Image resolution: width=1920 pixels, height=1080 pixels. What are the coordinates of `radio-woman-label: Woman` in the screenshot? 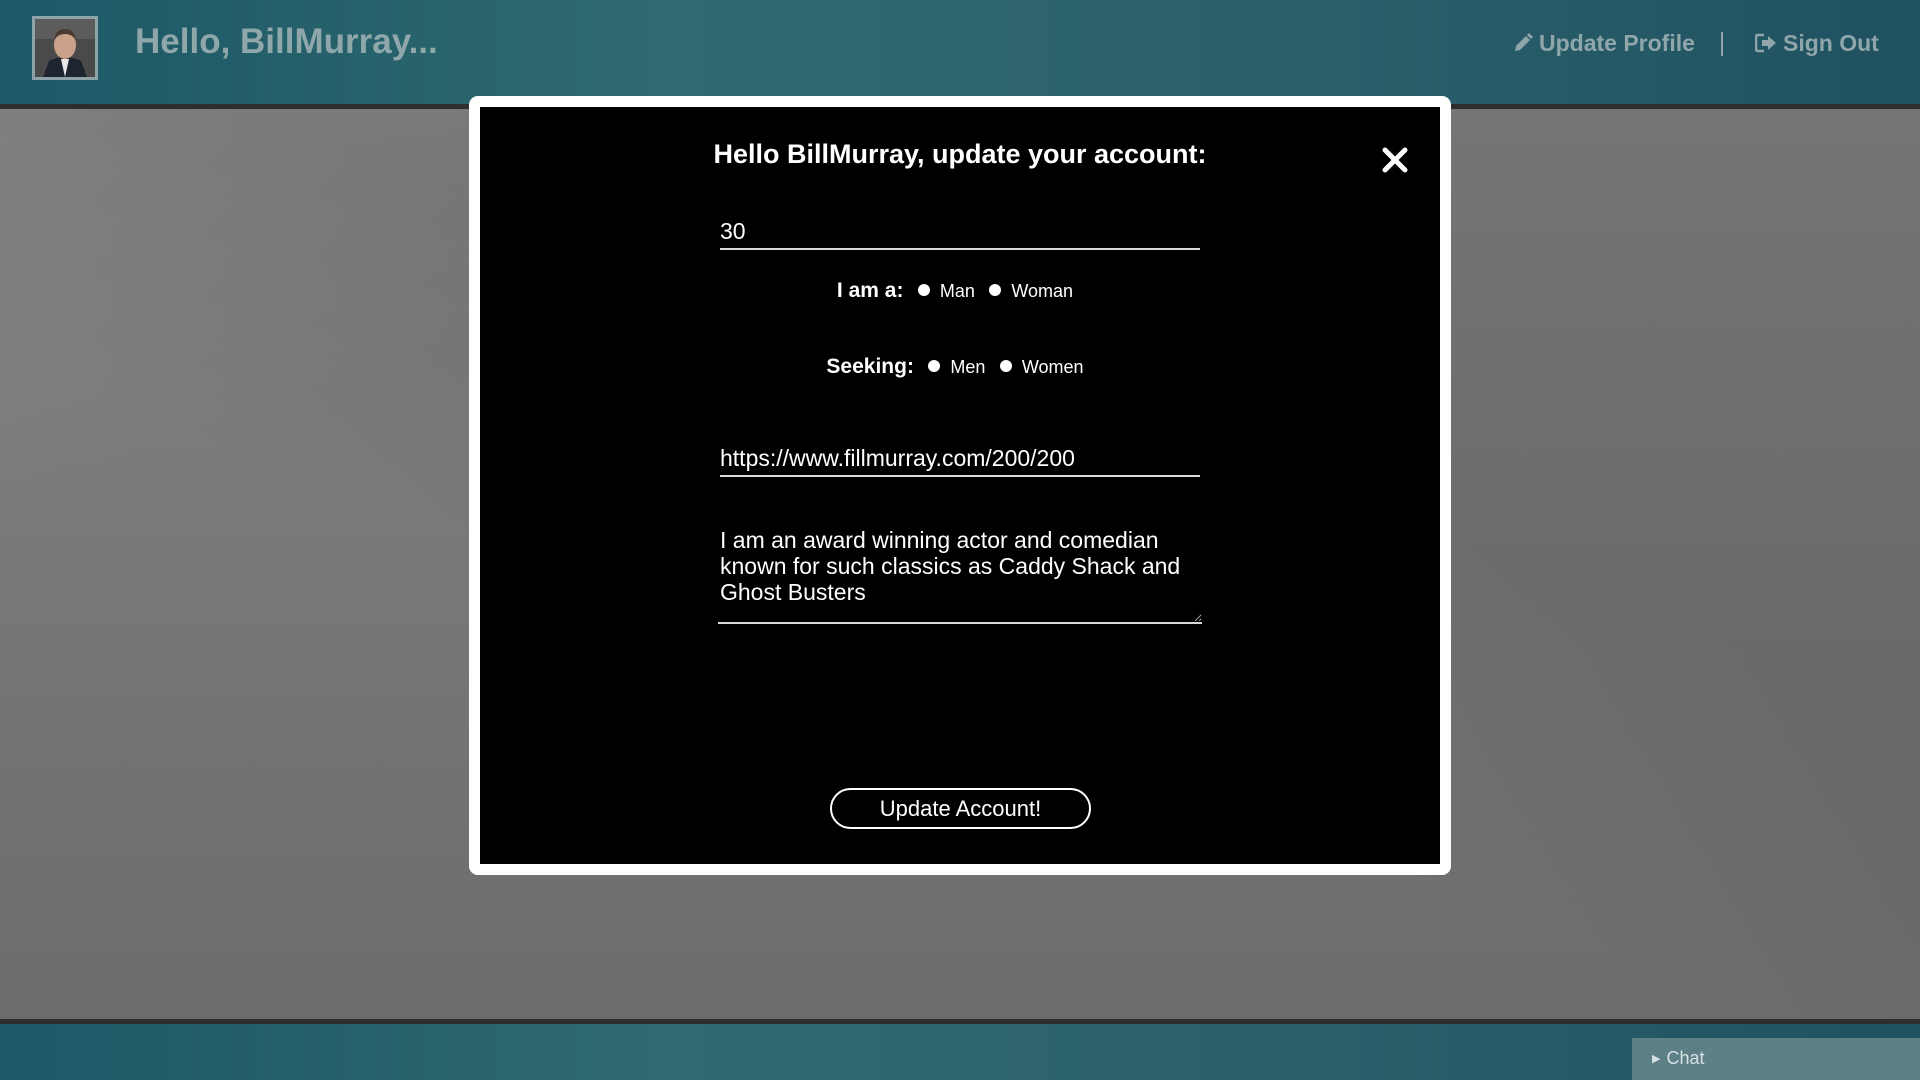 It's located at (1042, 291).